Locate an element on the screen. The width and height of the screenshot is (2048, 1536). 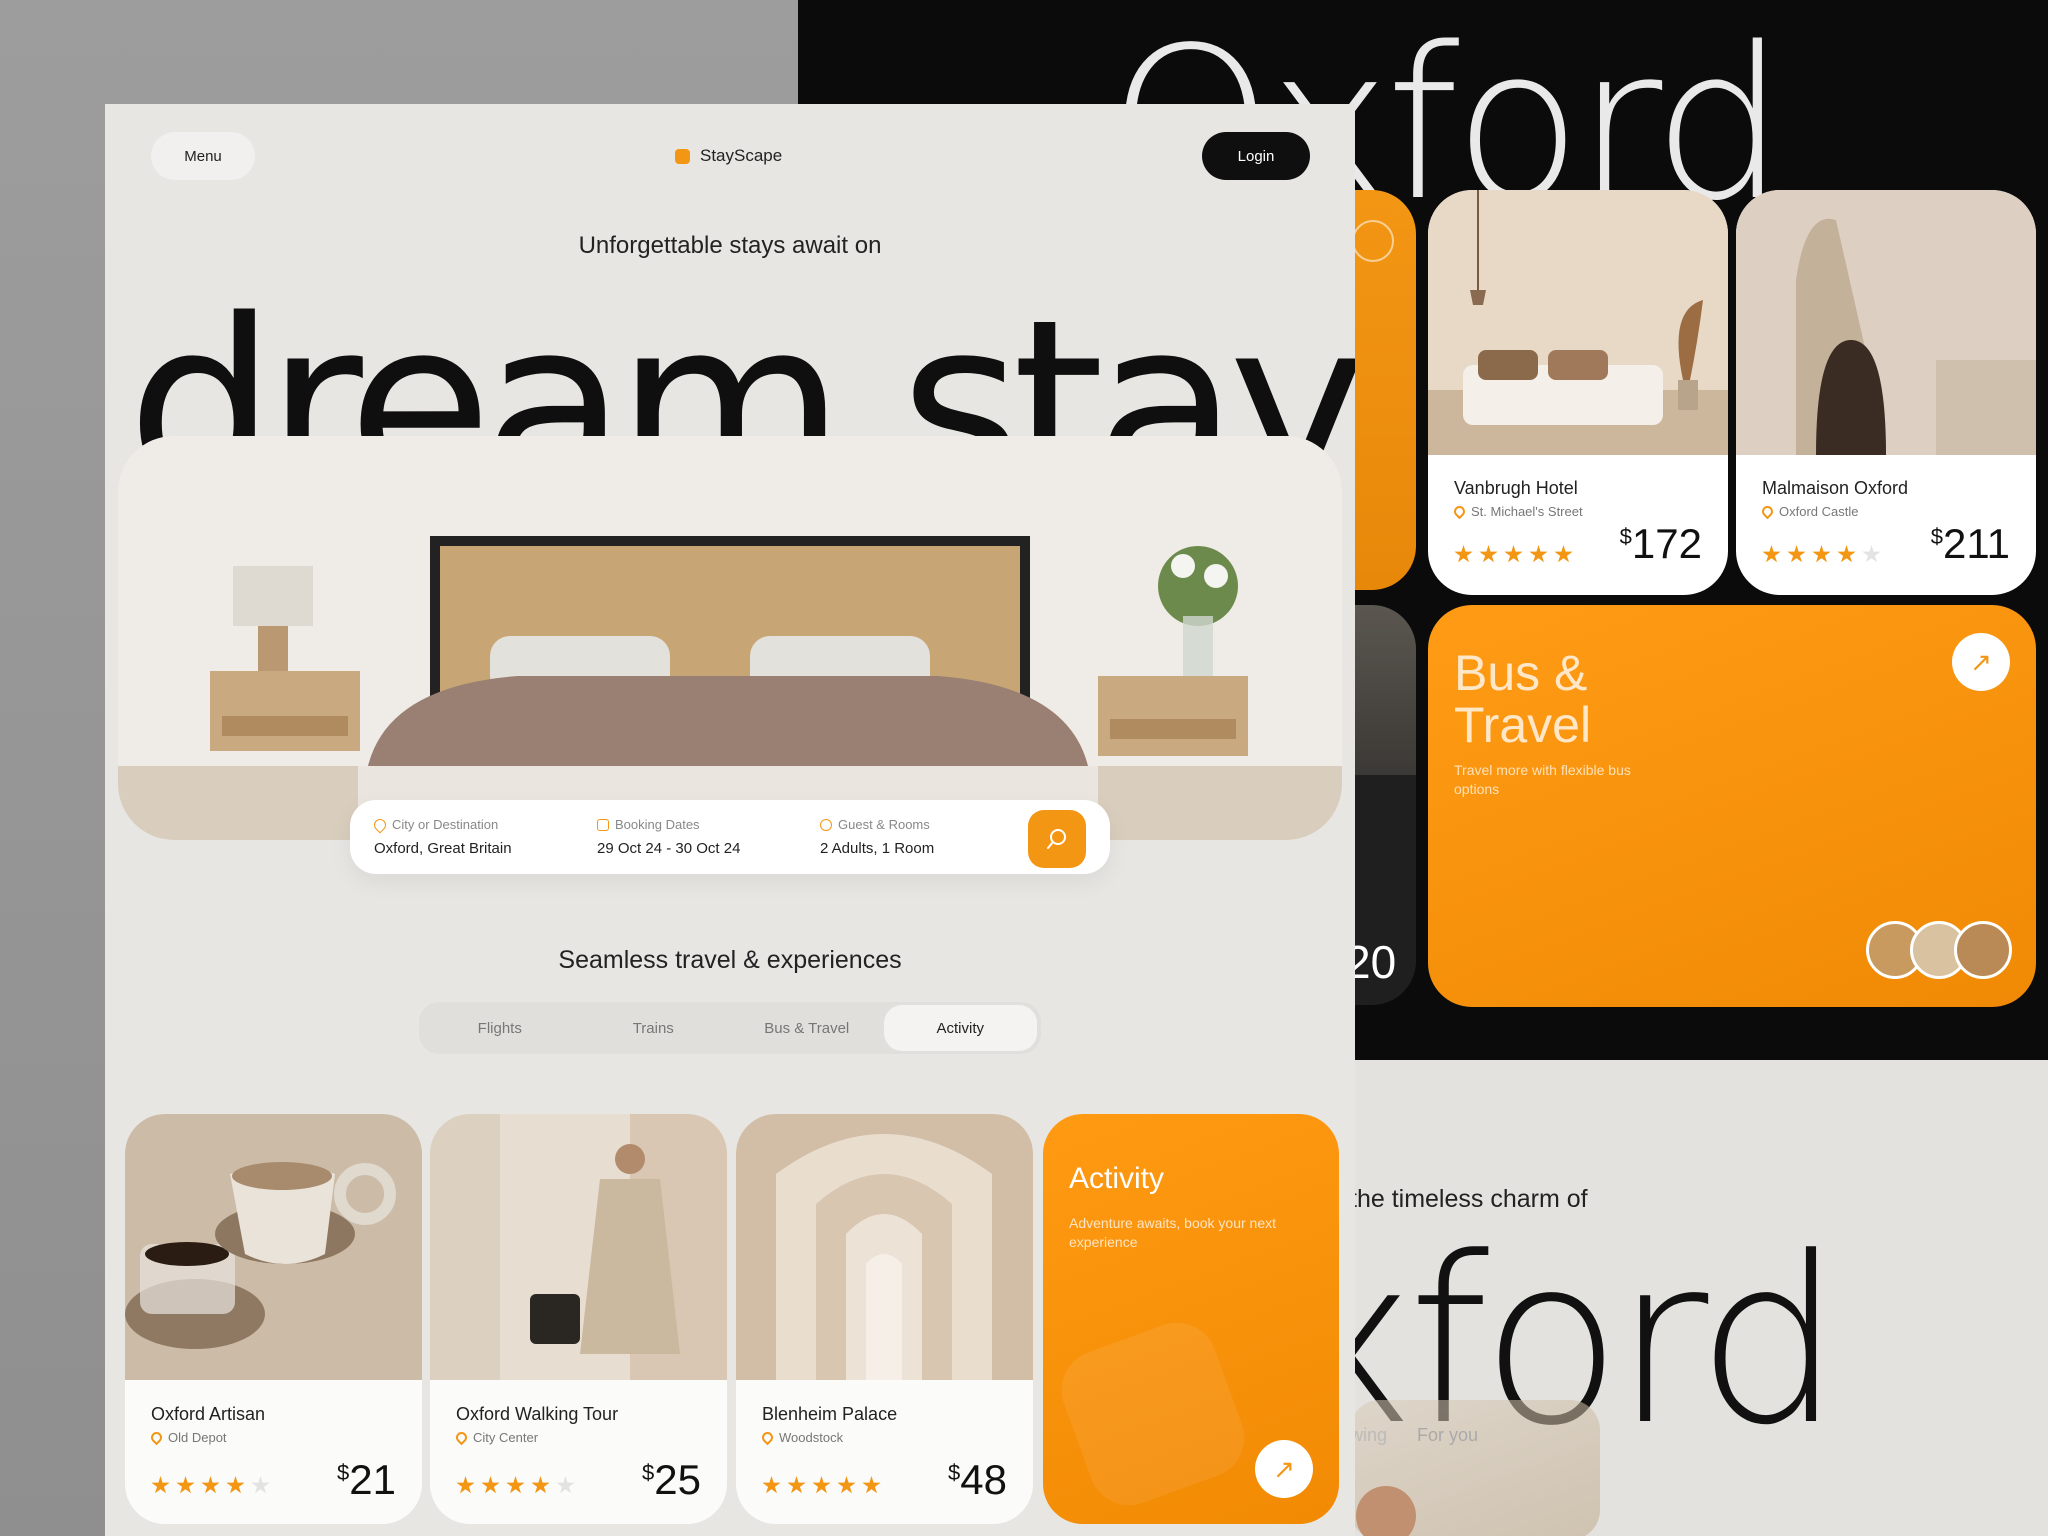
activity-card: Oxford Artisan Old Depot $21 is located at coordinates (273, 1319).